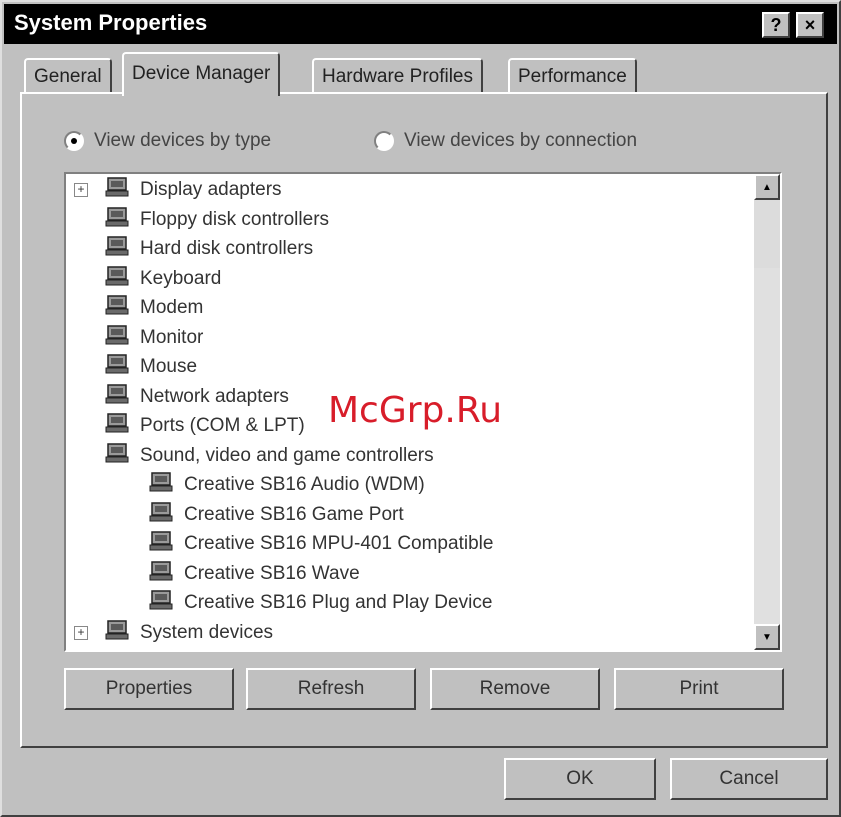 This screenshot has height=817, width=841. Describe the element at coordinates (122, 456) in the screenshot. I see `sound-controller-icon` at that location.